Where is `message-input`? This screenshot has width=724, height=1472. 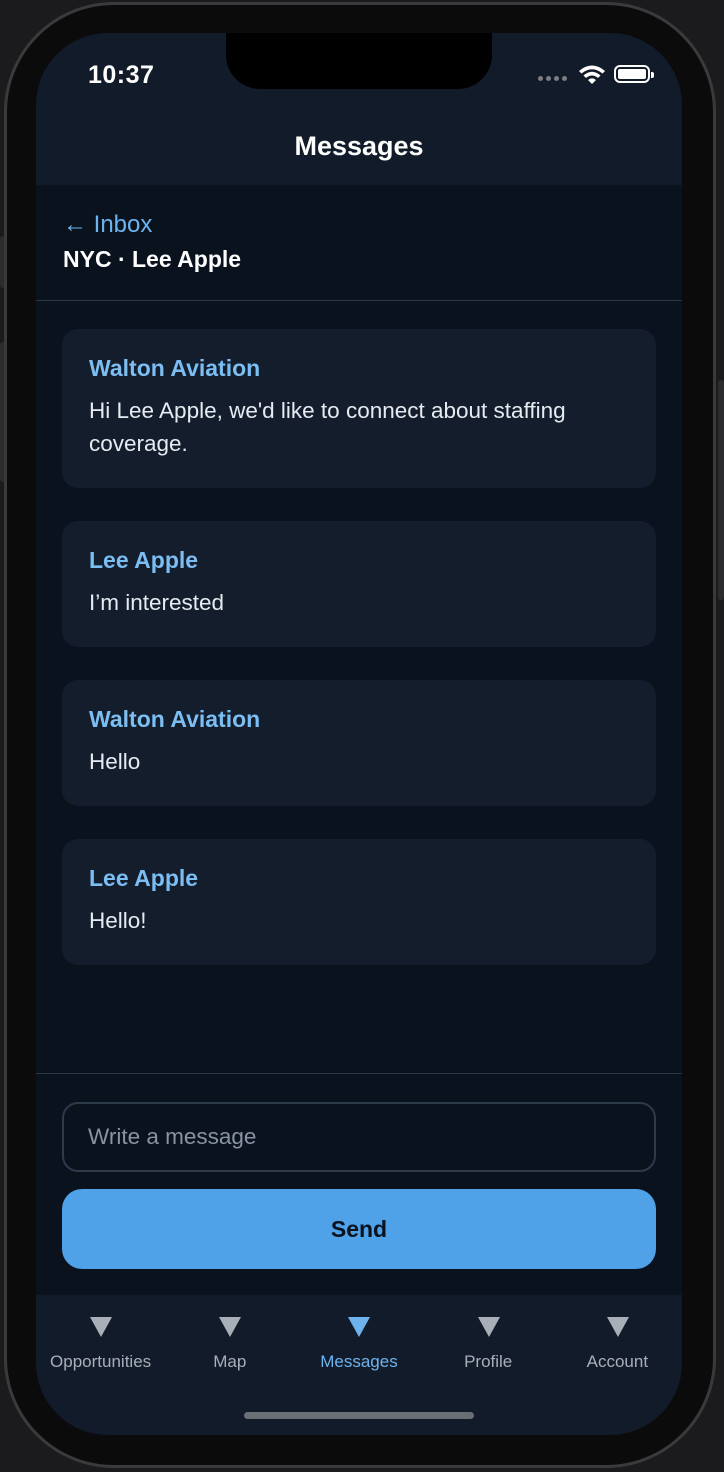
message-input is located at coordinates (359, 1137).